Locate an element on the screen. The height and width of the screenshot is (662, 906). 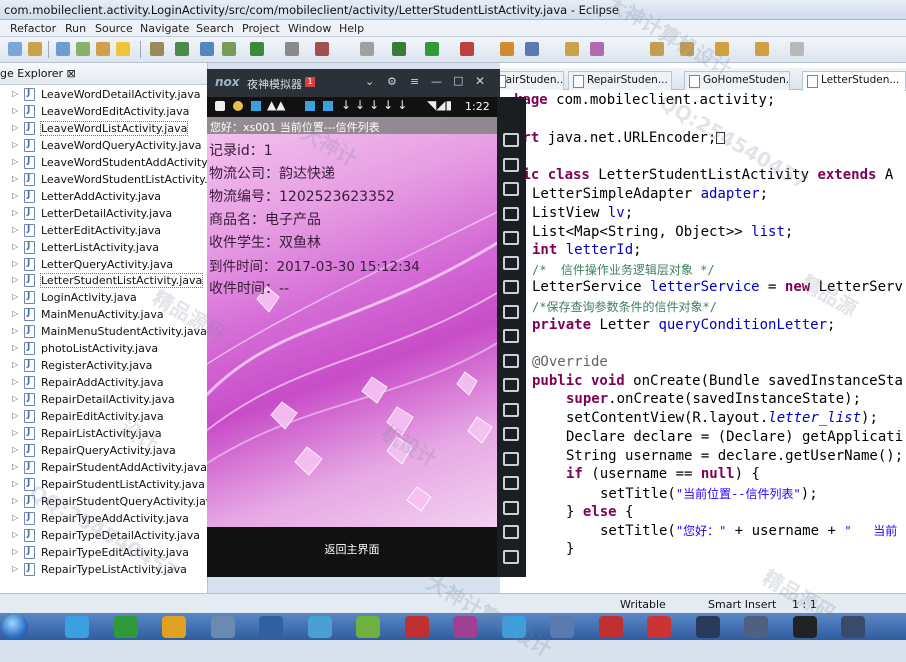
search-icon is located at coordinates (597, 49).